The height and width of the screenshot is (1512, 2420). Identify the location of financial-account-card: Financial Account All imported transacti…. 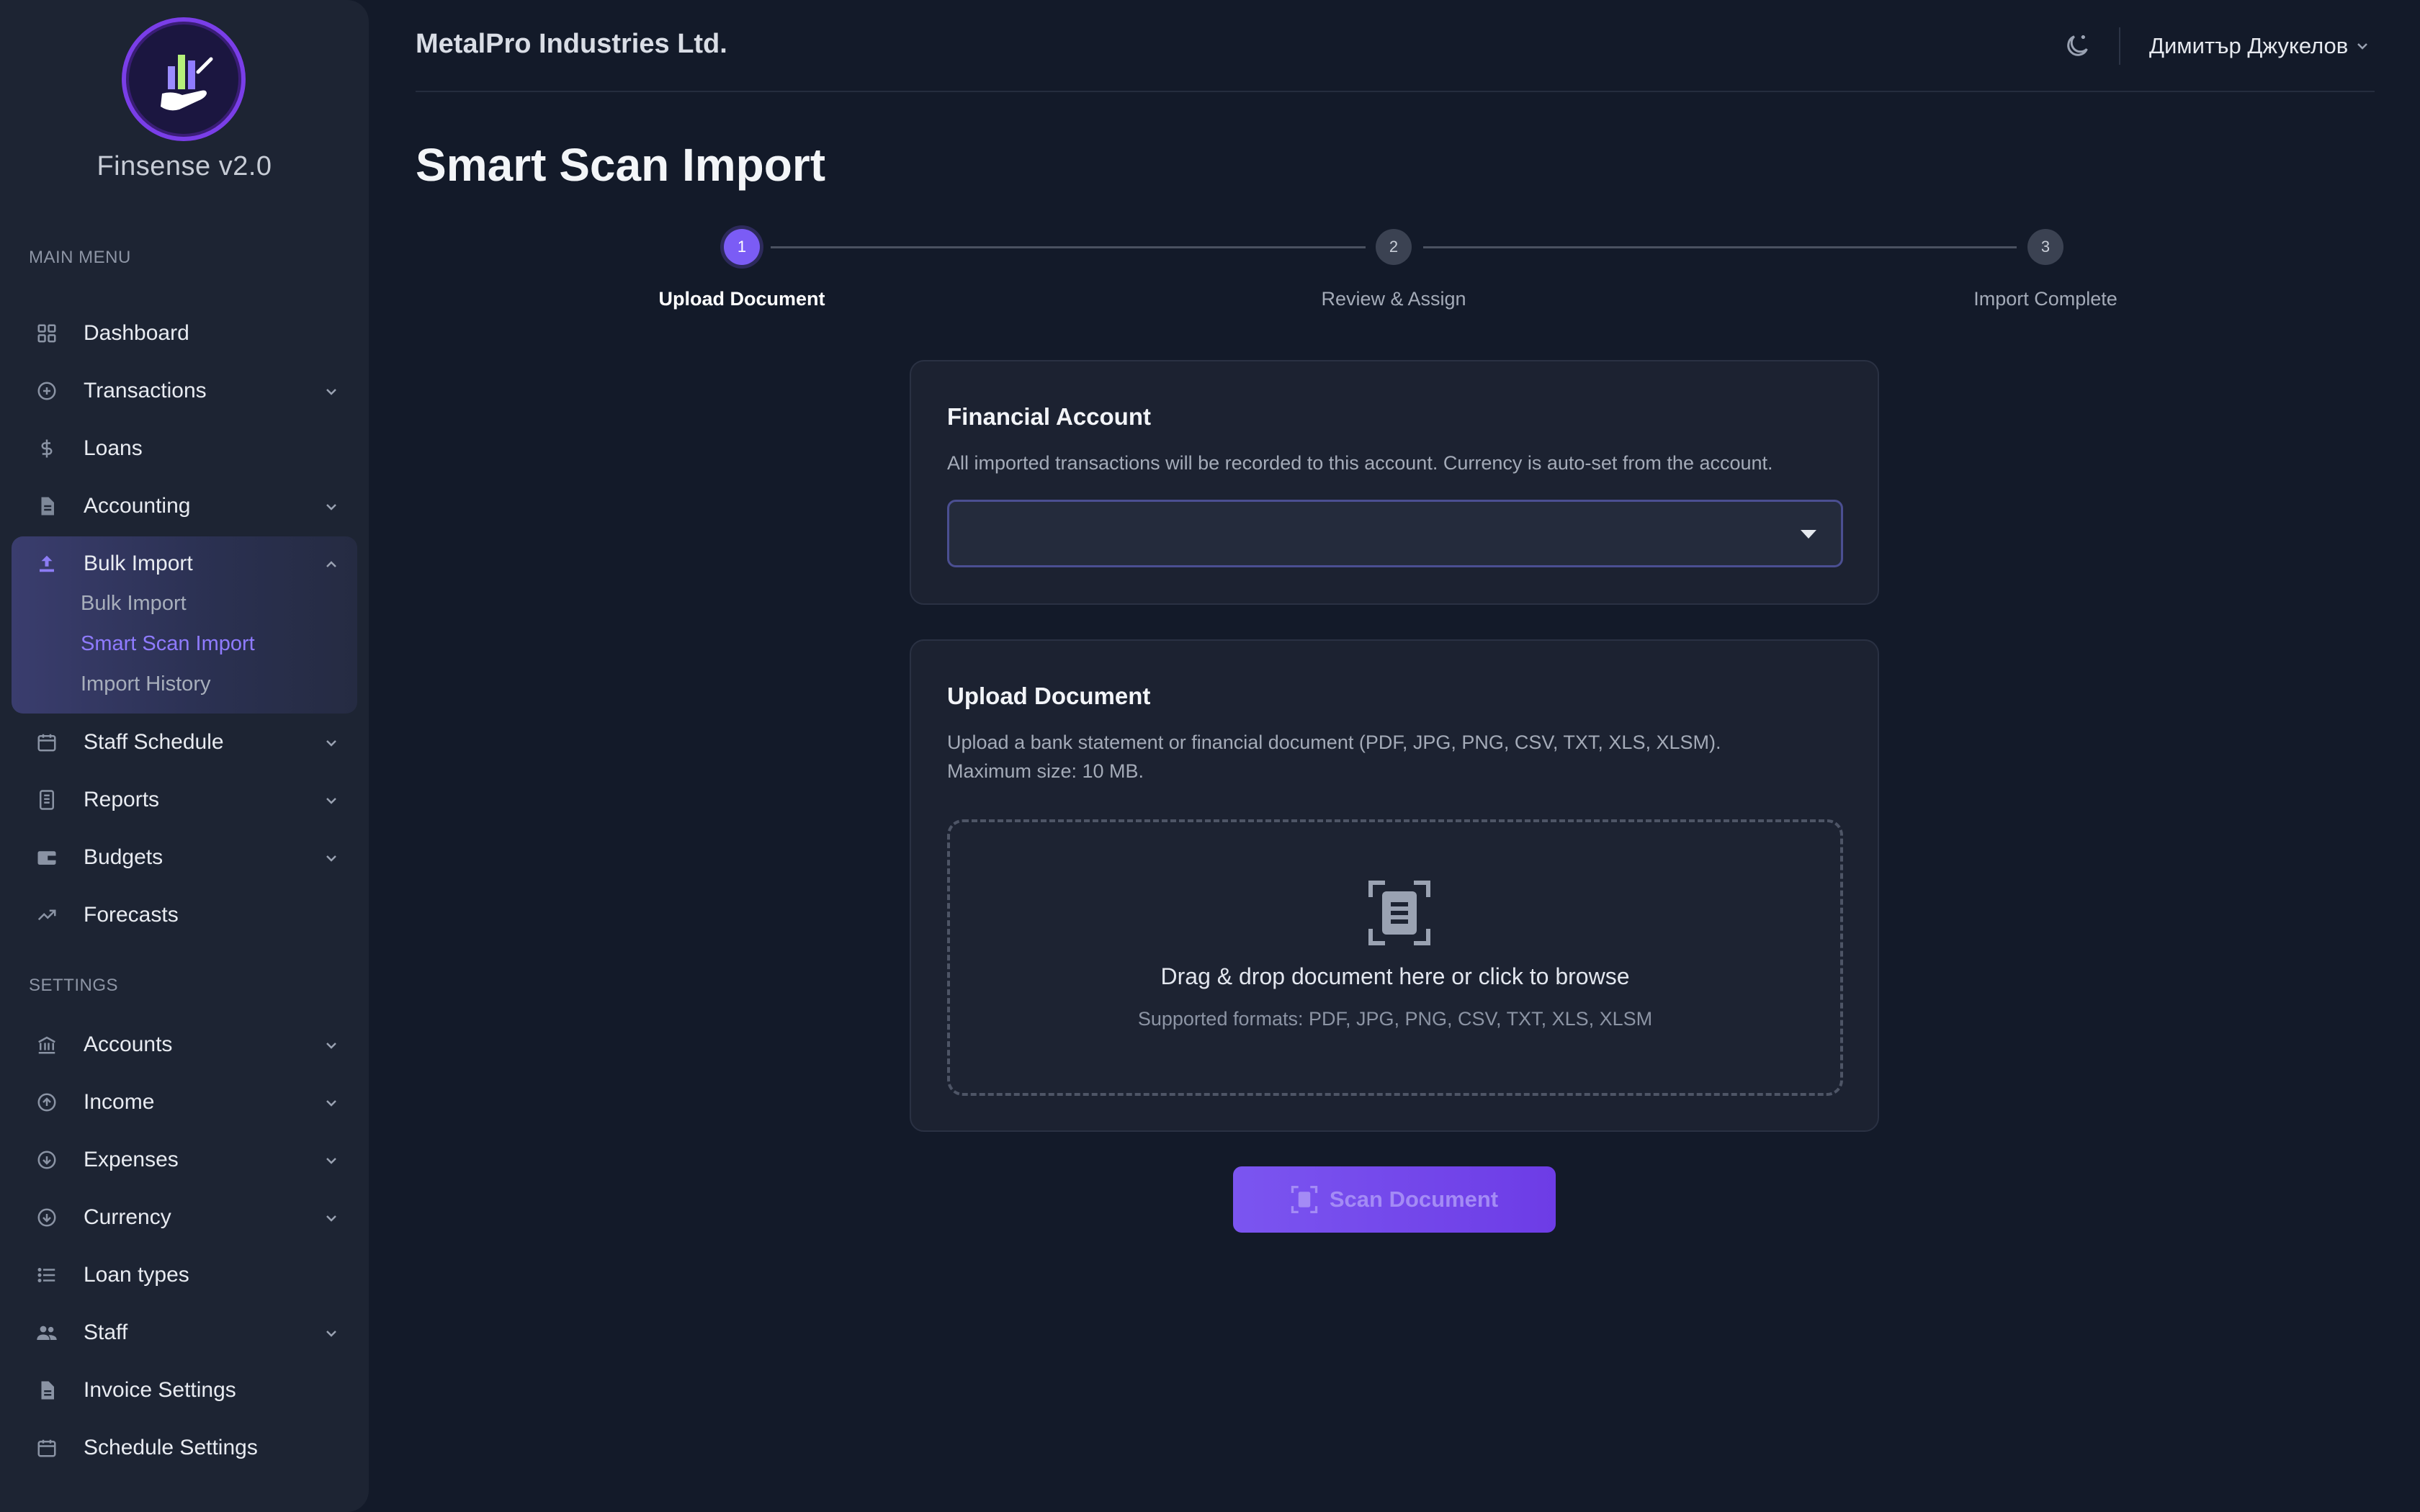
(1394, 482).